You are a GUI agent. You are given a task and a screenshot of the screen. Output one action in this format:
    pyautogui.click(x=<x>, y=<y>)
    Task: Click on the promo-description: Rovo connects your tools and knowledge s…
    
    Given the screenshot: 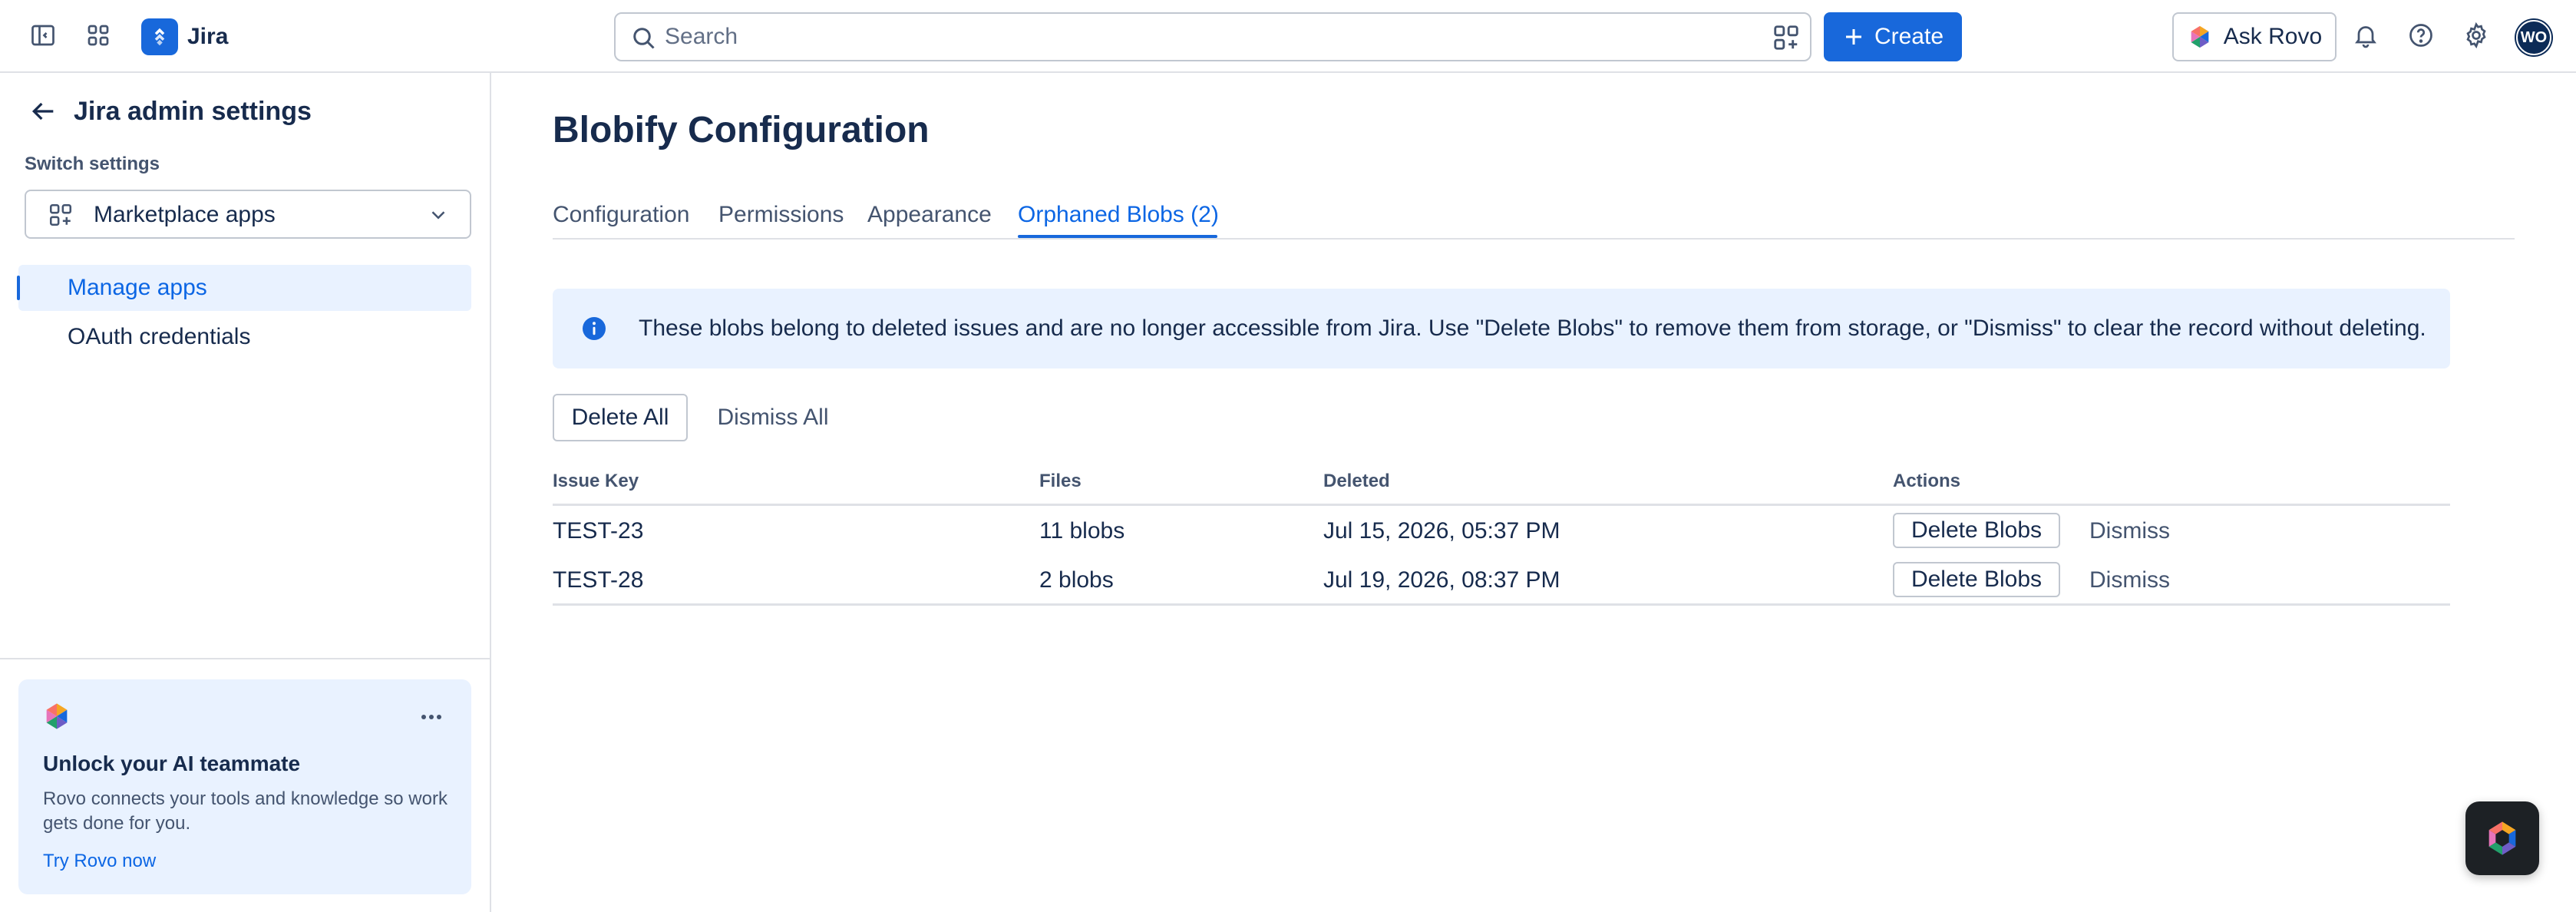 What is the action you would take?
    pyautogui.click(x=245, y=811)
    